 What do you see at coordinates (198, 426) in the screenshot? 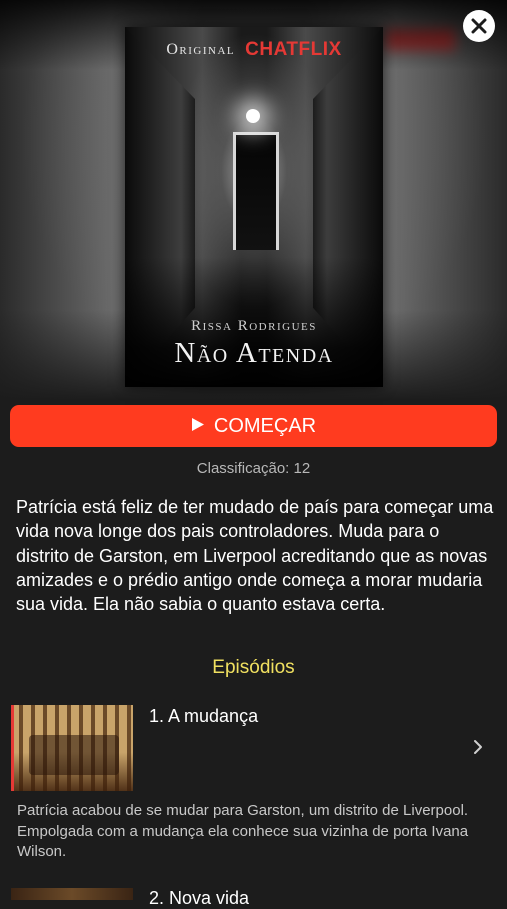
I see `play-icon` at bounding box center [198, 426].